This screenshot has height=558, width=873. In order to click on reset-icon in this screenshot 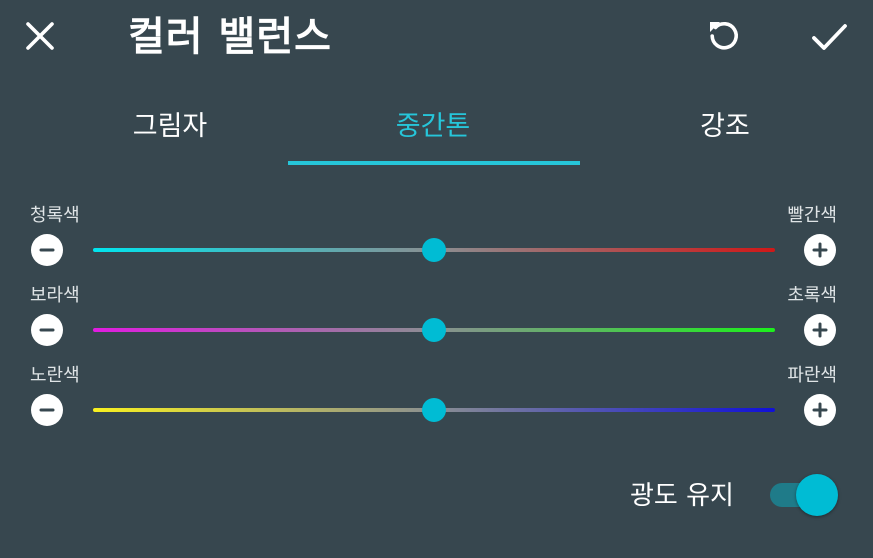, I will do `click(724, 36)`.